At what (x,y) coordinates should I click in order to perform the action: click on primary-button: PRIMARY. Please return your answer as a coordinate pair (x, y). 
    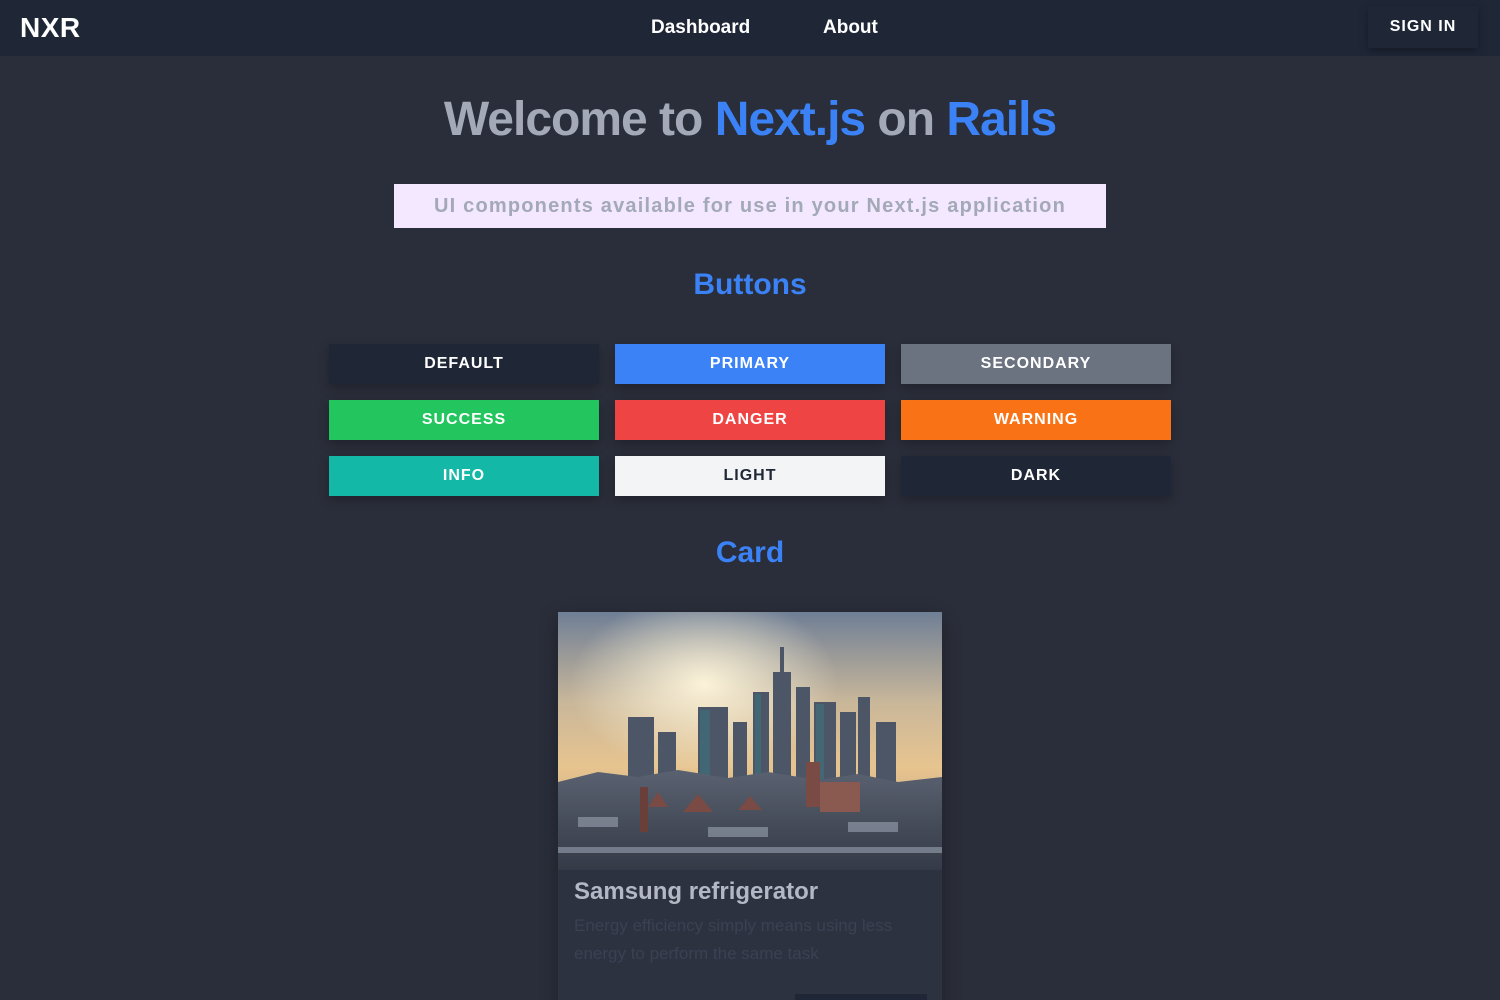
    Looking at the image, I should click on (750, 364).